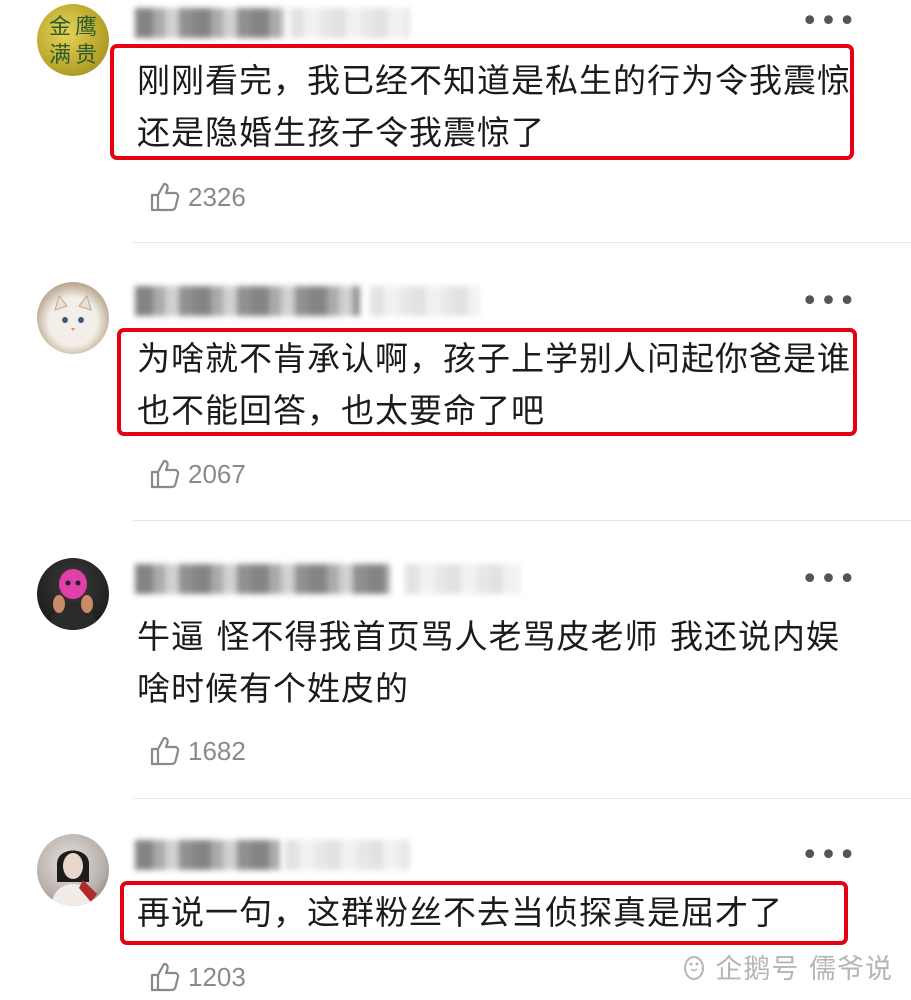 This screenshot has width=911, height=1000. I want to click on avatar: 金 鹰 满 贵, so click(73, 40).